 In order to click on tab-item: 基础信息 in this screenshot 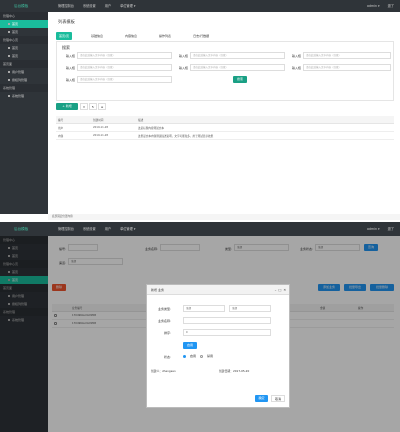, I will do `click(97, 36)`.